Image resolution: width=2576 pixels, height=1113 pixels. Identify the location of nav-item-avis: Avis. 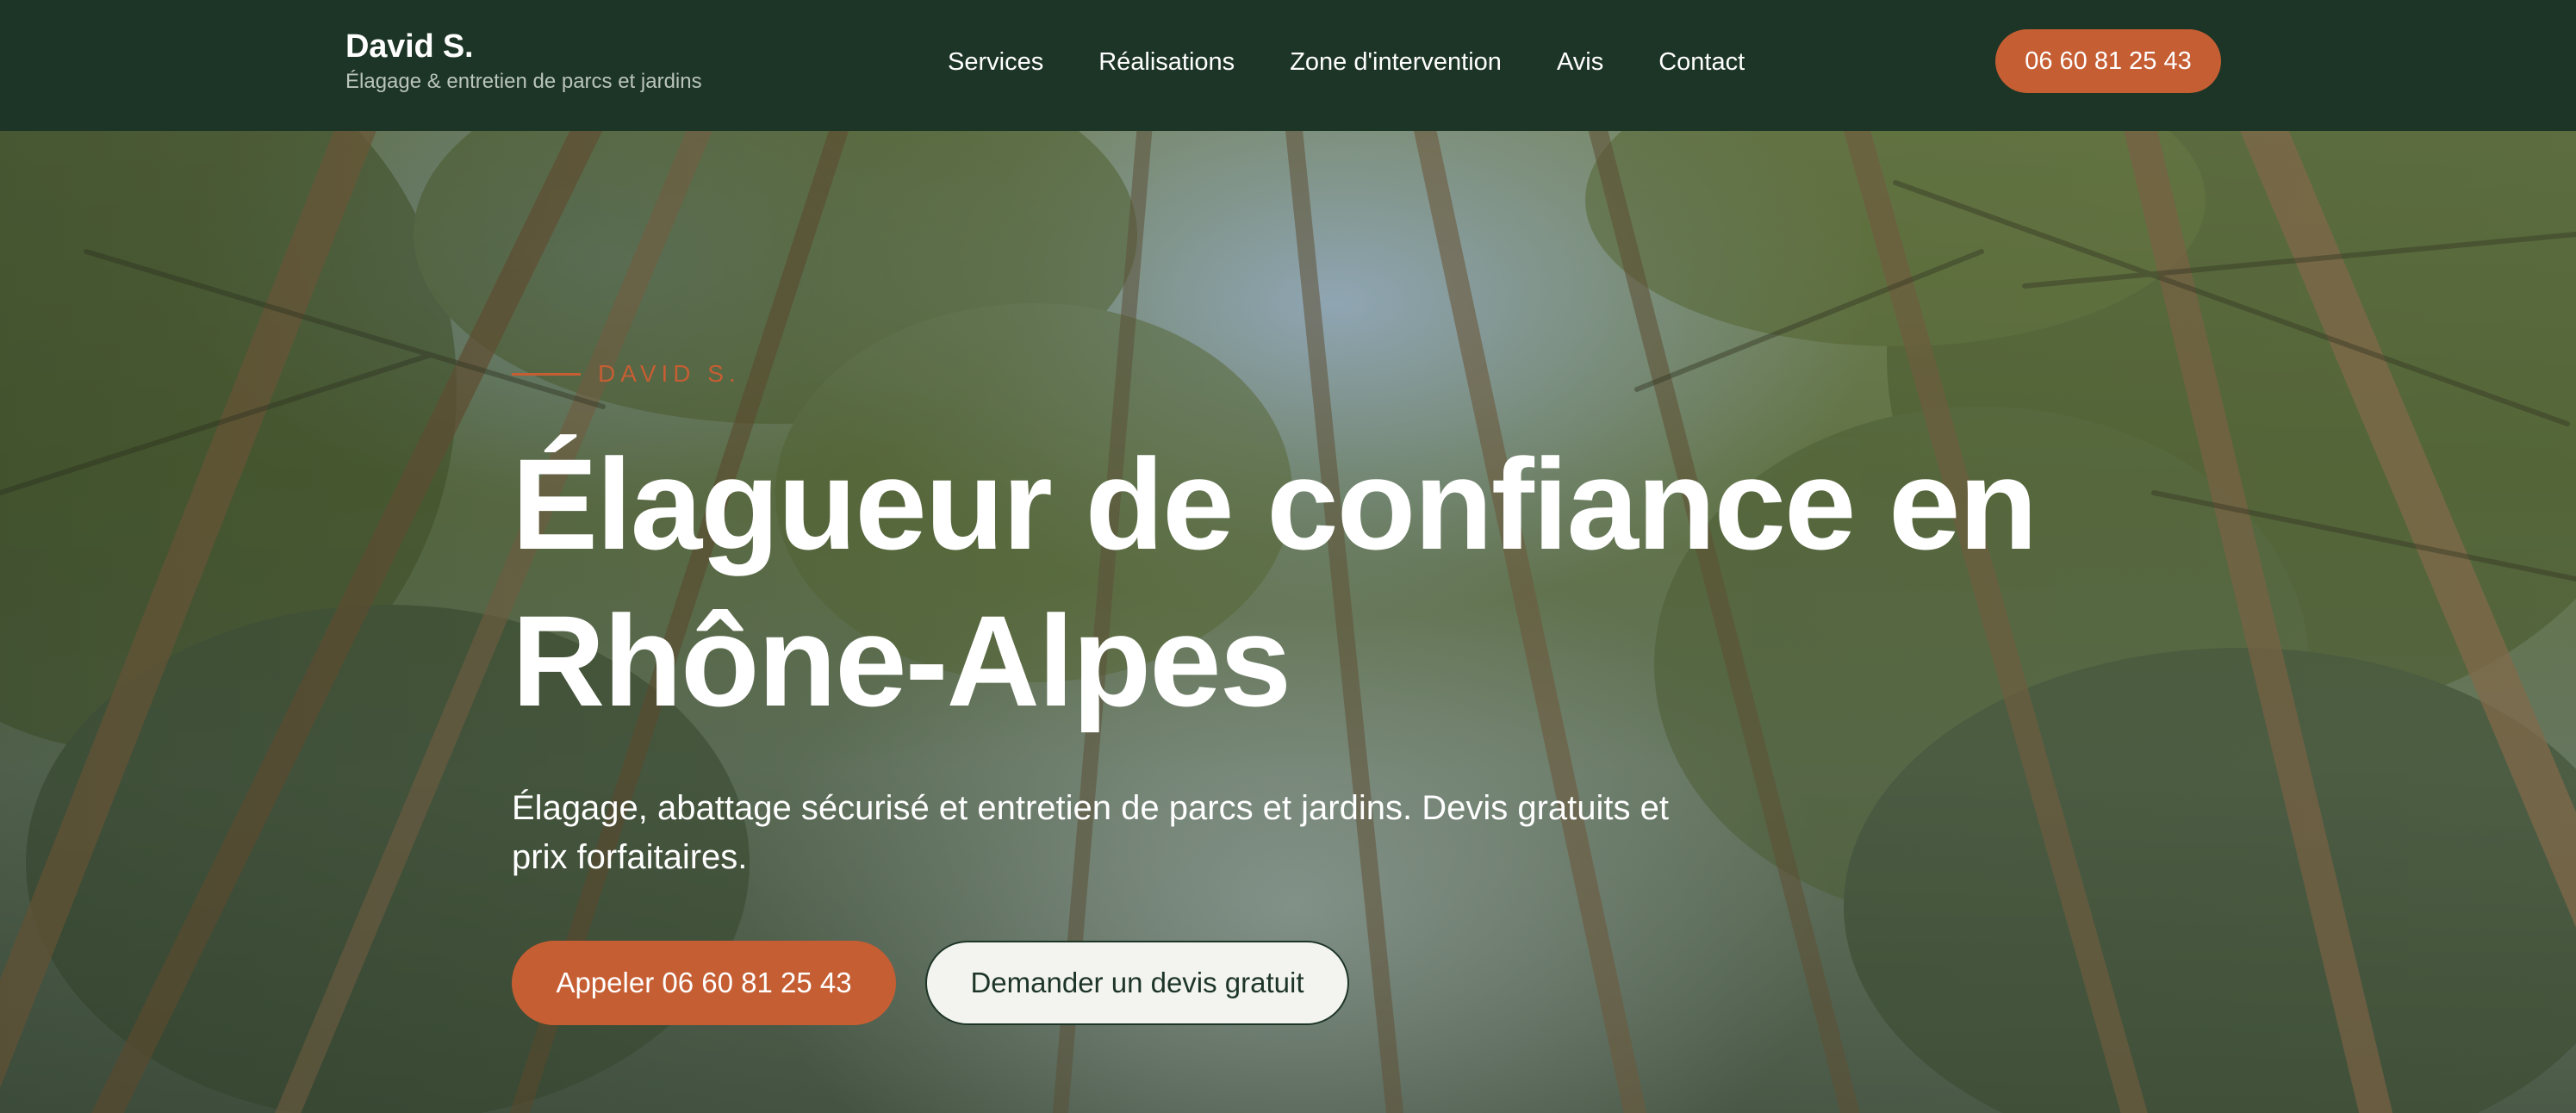
(1580, 62).